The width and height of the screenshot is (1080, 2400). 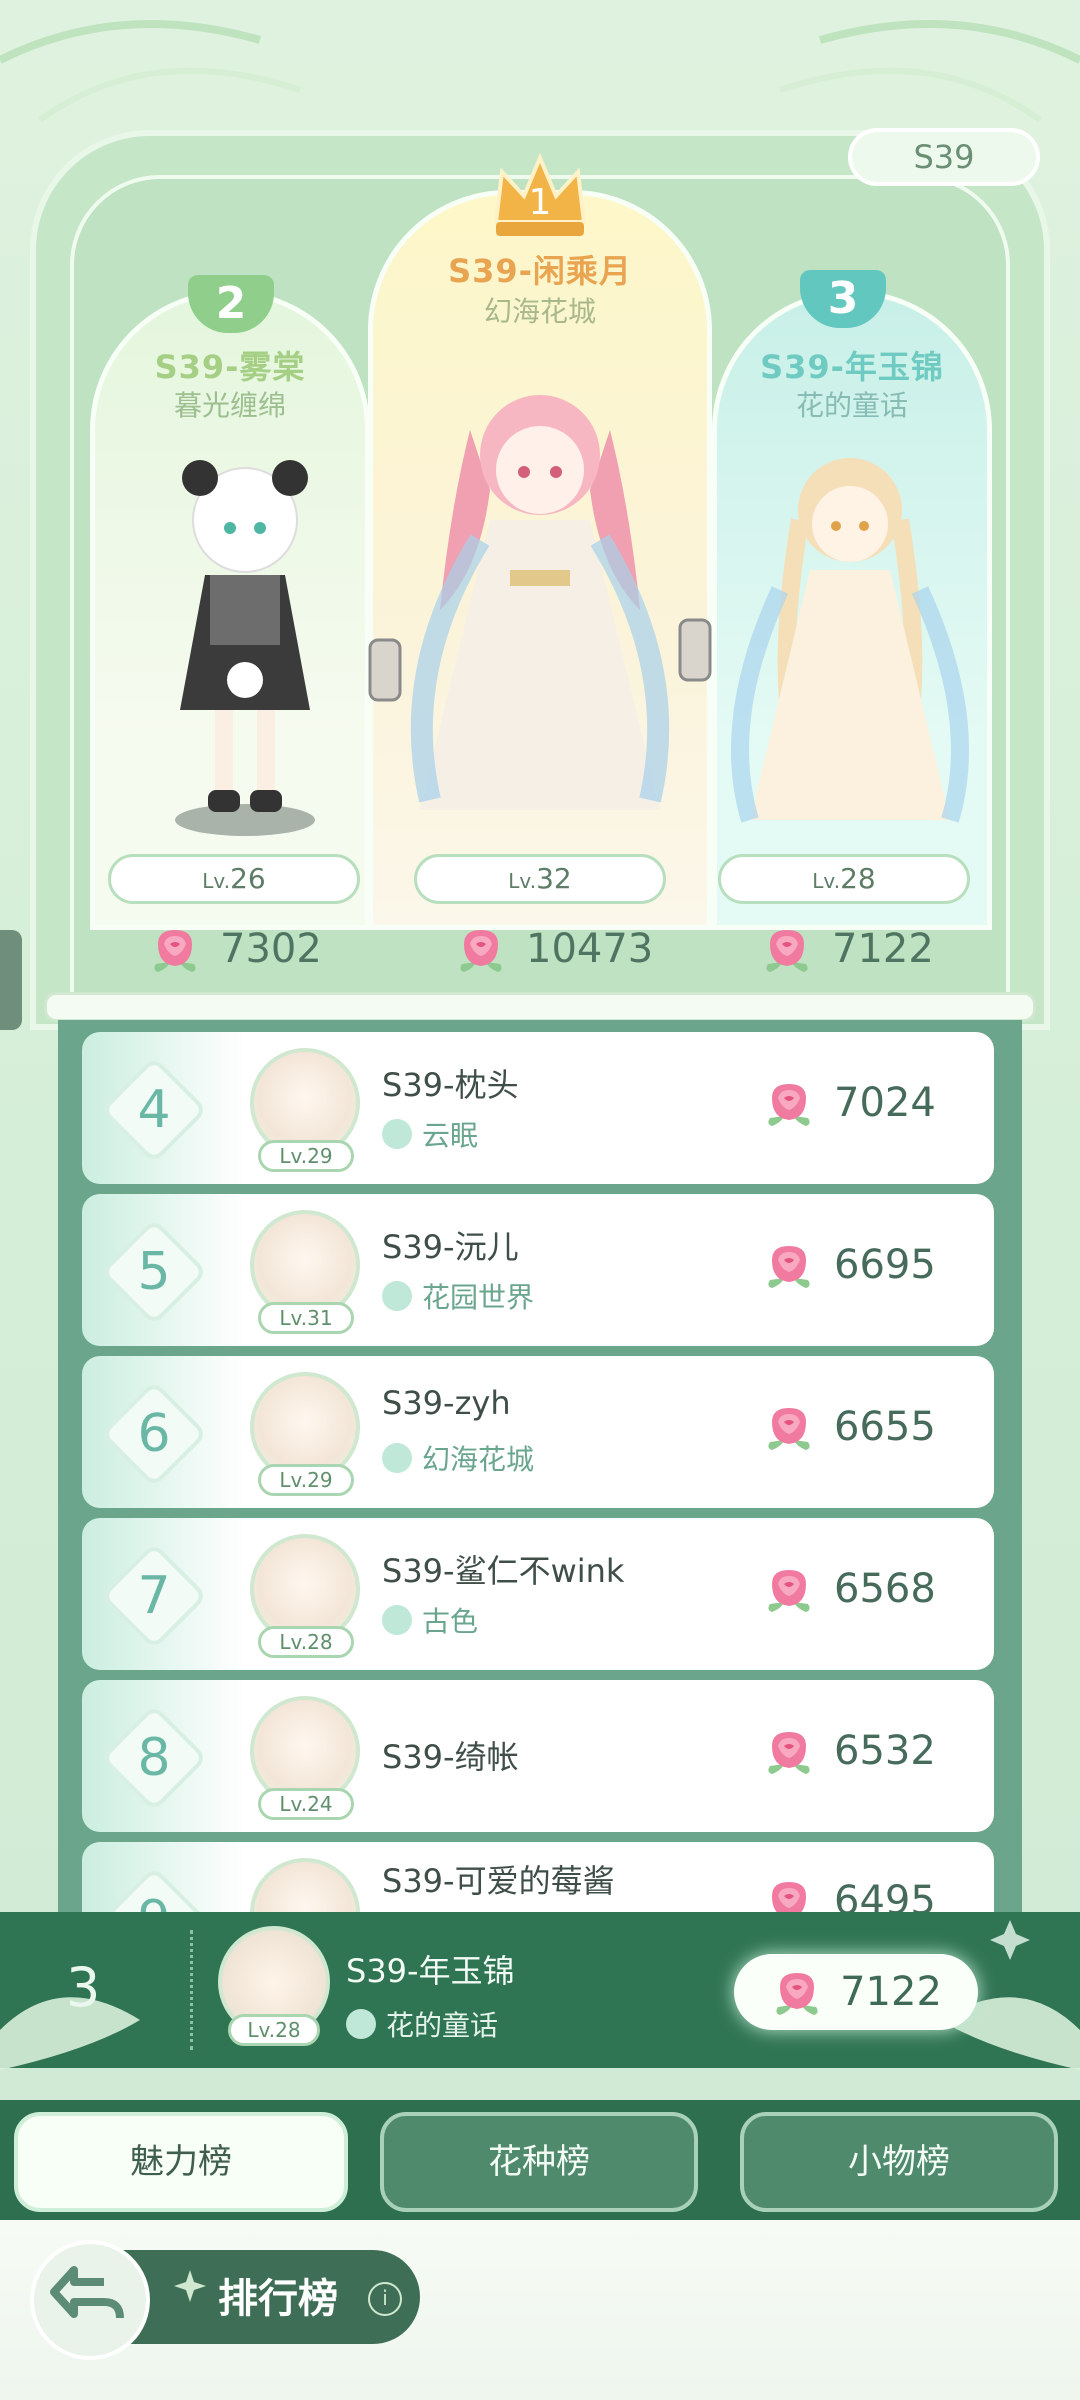 I want to click on podium-second-score: 7302, so click(x=235, y=949).